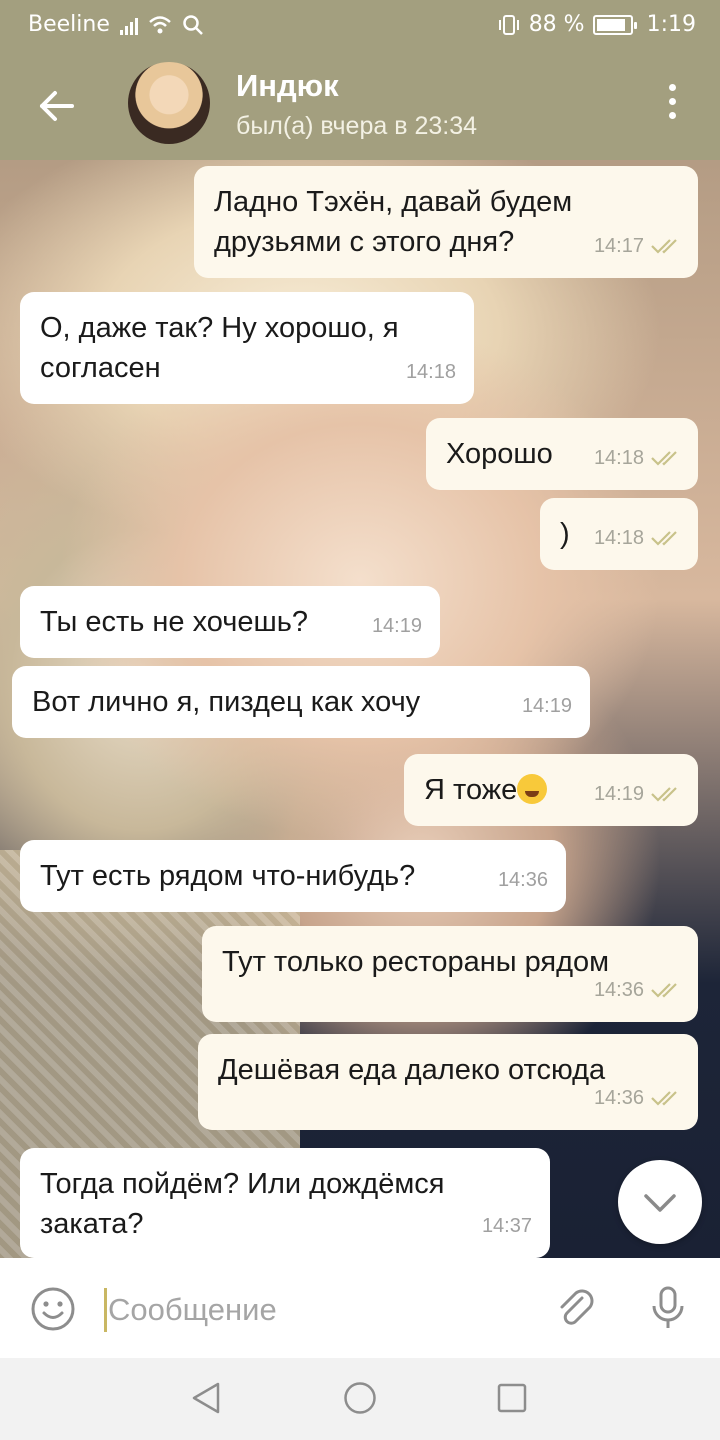 This screenshot has height=1440, width=720. I want to click on message-line: Я тоже, so click(486, 790).